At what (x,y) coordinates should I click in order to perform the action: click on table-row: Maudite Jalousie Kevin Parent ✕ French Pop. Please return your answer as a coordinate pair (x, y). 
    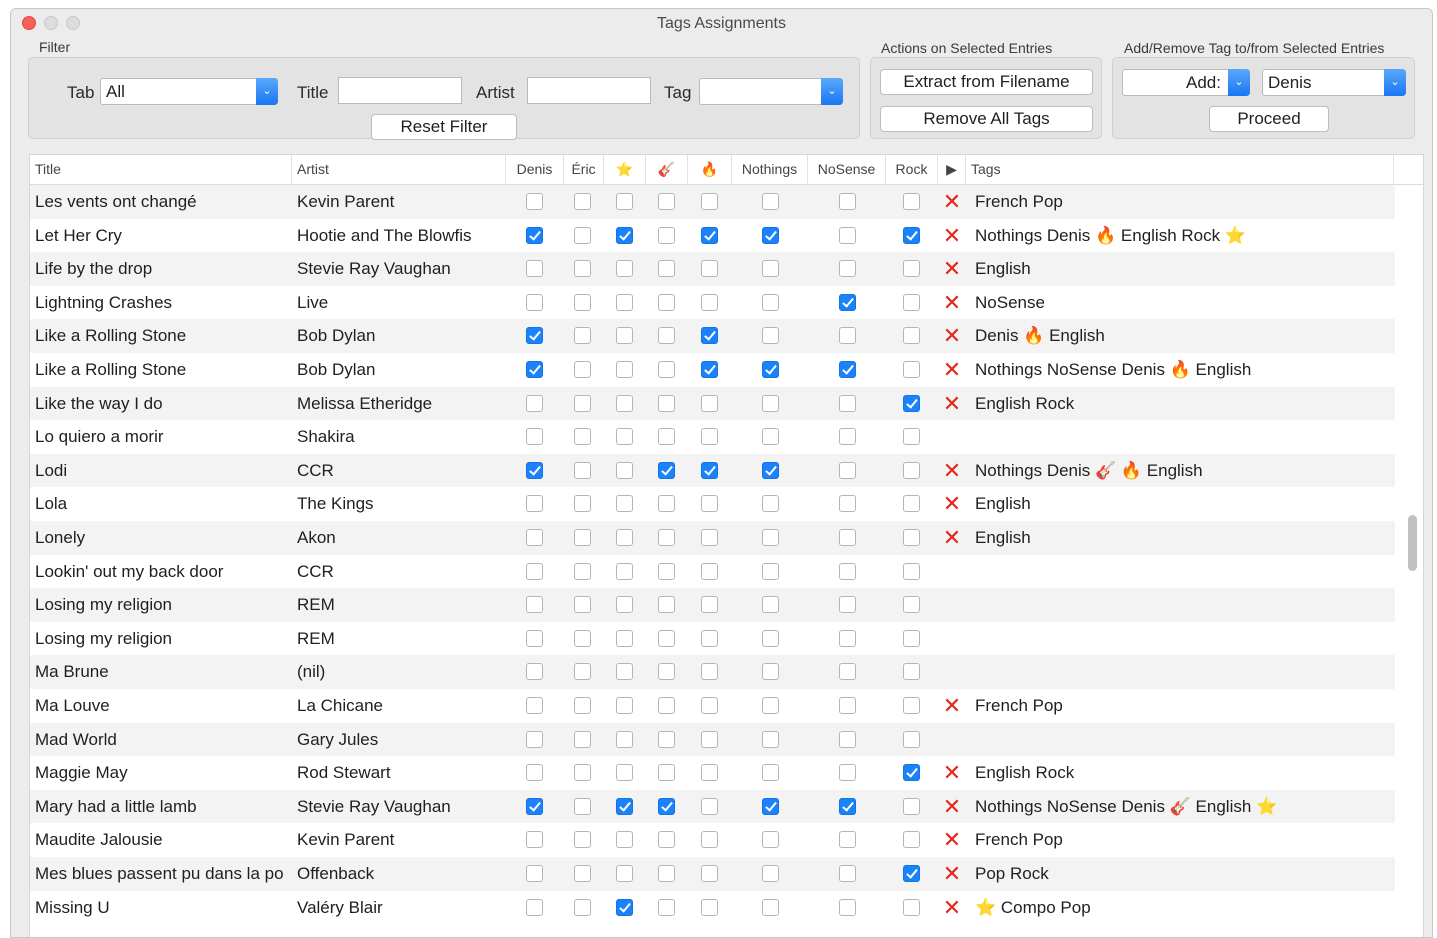
    Looking at the image, I should click on (712, 840).